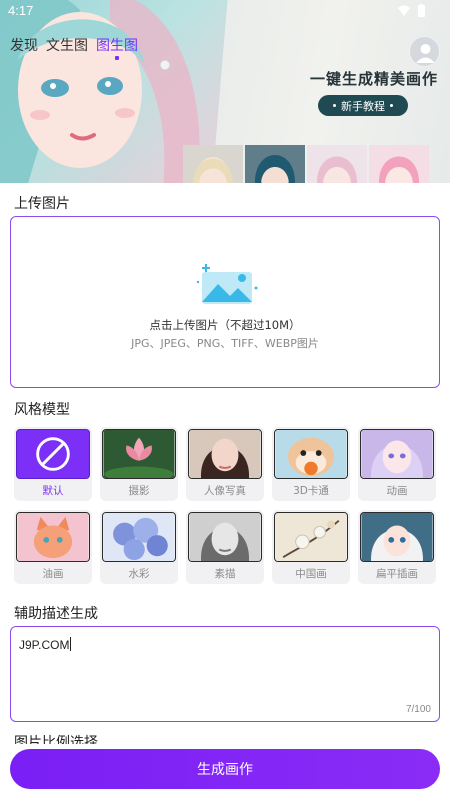  I want to click on tab-image-to-image-label: 图生图, so click(117, 46).